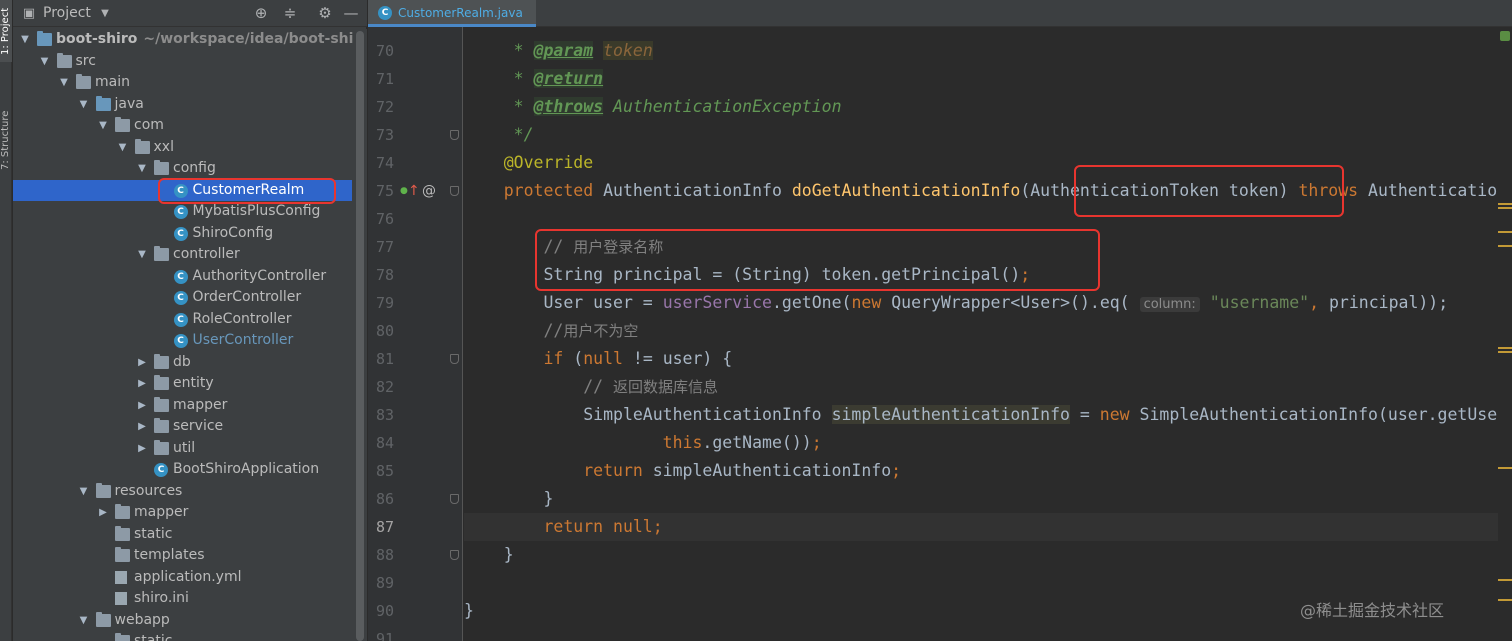 This screenshot has width=1512, height=641. I want to click on code-line: return simpleAuthenticationInfo;, so click(682, 471).